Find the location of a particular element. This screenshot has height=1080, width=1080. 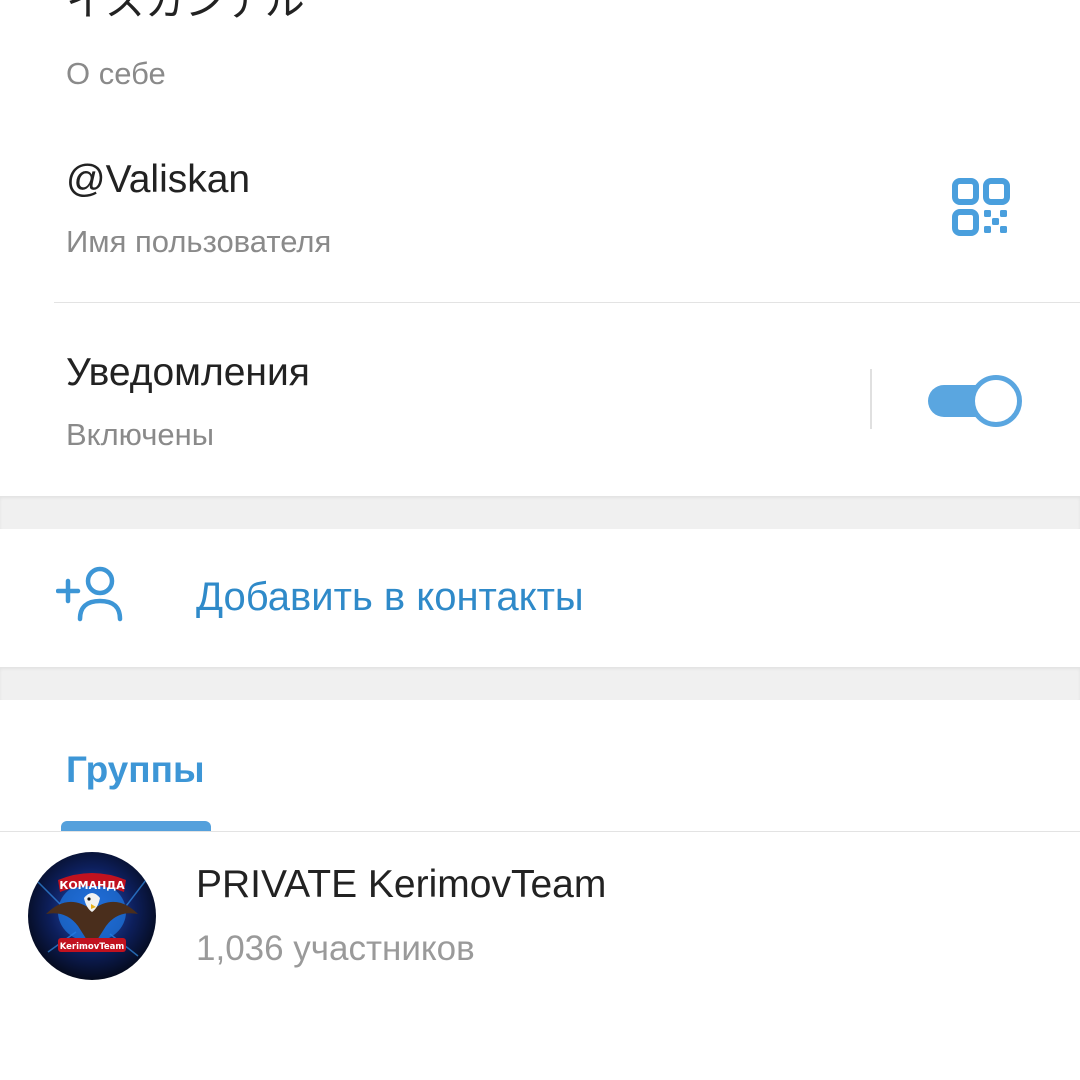

tab-bar-divider is located at coordinates (540, 831).